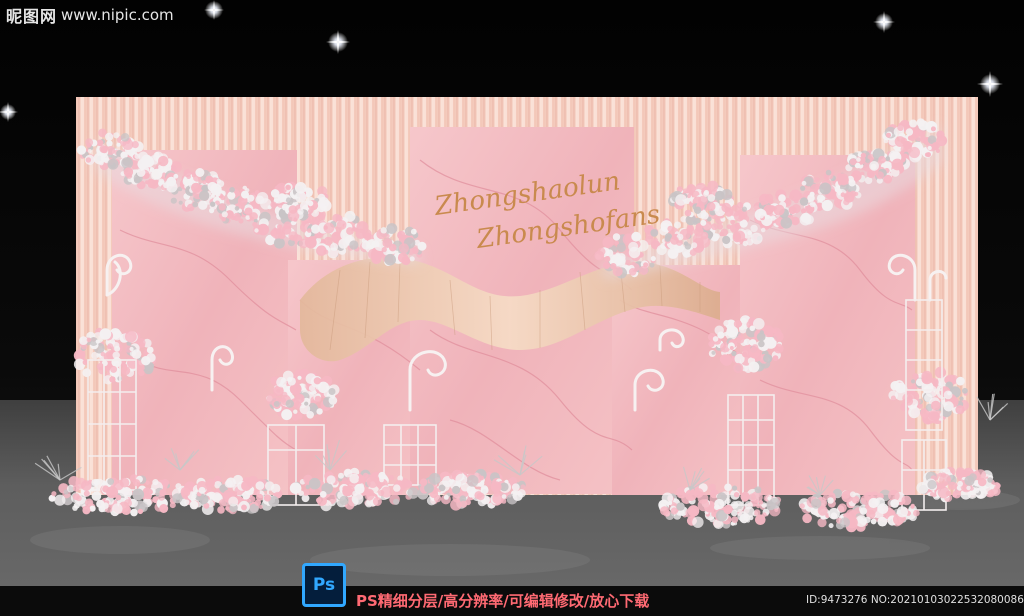  I want to click on watermark-logo: 昵图网, so click(32, 16).